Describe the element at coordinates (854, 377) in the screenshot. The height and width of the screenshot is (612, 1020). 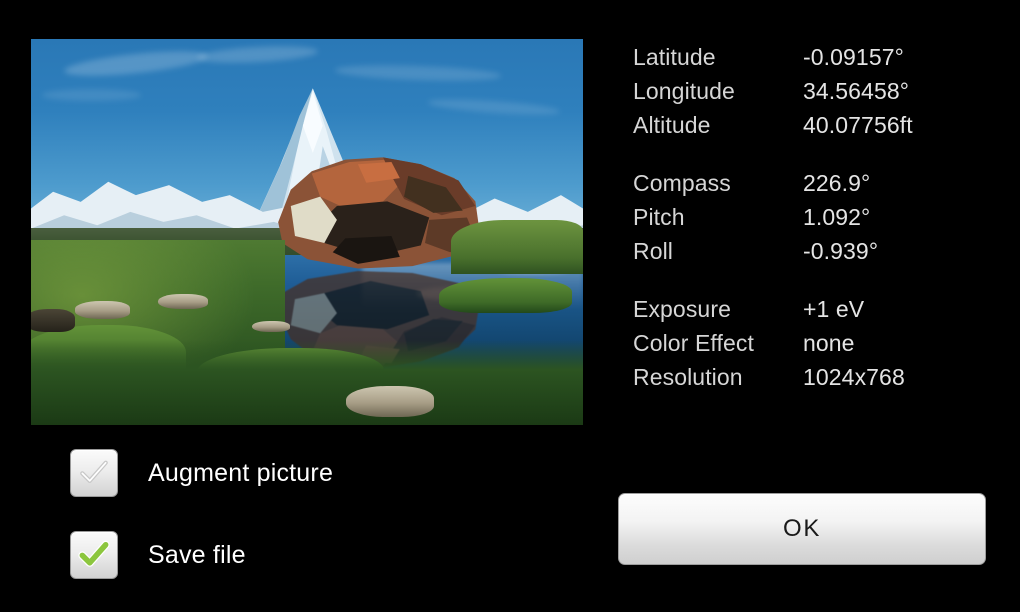
I see `resolution-value: 1024x768` at that location.